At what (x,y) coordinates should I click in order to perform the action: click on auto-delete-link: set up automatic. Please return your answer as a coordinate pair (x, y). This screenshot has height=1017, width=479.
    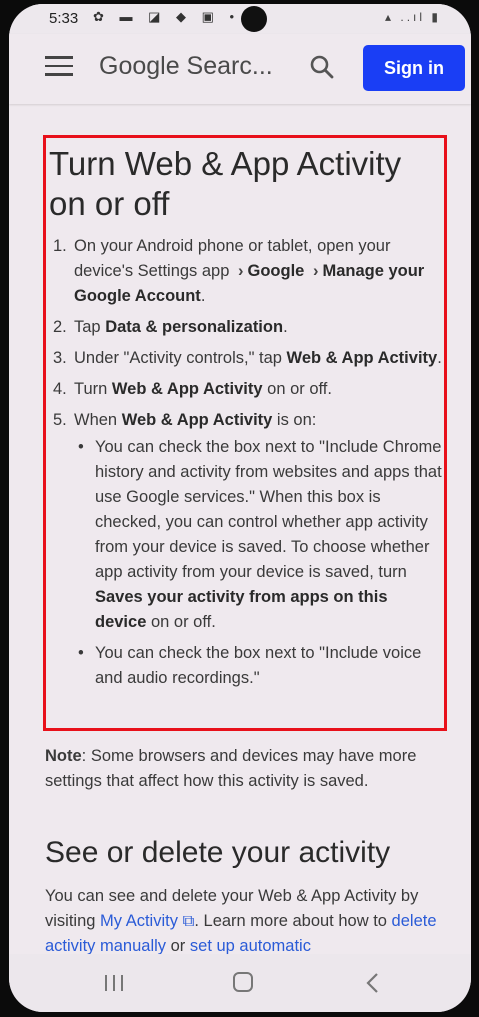
    Looking at the image, I should click on (250, 946).